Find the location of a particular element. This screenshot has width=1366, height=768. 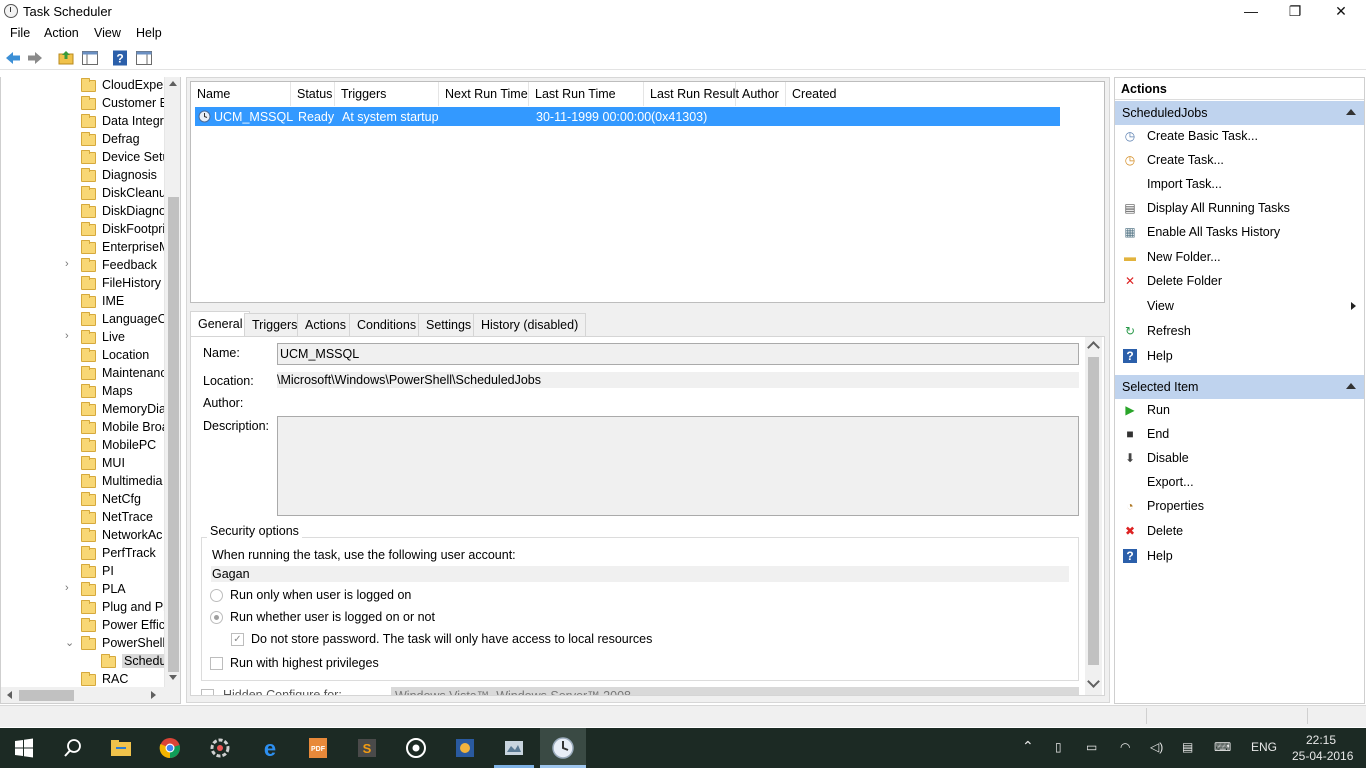

media-icon is located at coordinates (416, 748).